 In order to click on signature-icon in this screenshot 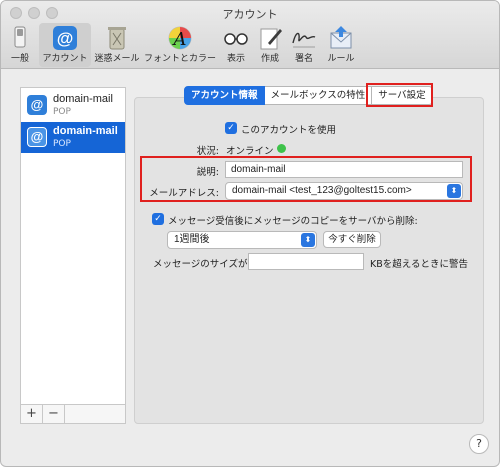, I will do `click(304, 40)`.